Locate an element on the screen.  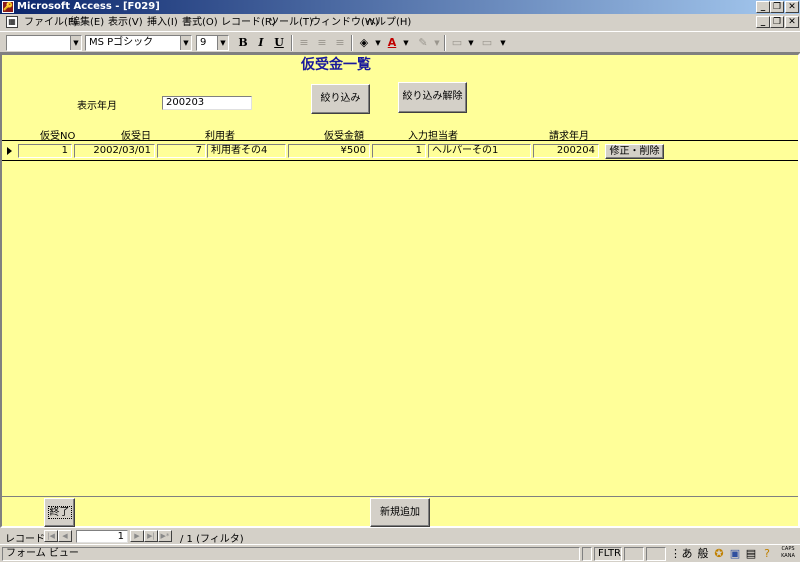
status-bar: フォーム ビュー FLTR ⋮ あ 般 ✪ ▣ ▤ ? CAPS KANA is located at coordinates (400, 553).